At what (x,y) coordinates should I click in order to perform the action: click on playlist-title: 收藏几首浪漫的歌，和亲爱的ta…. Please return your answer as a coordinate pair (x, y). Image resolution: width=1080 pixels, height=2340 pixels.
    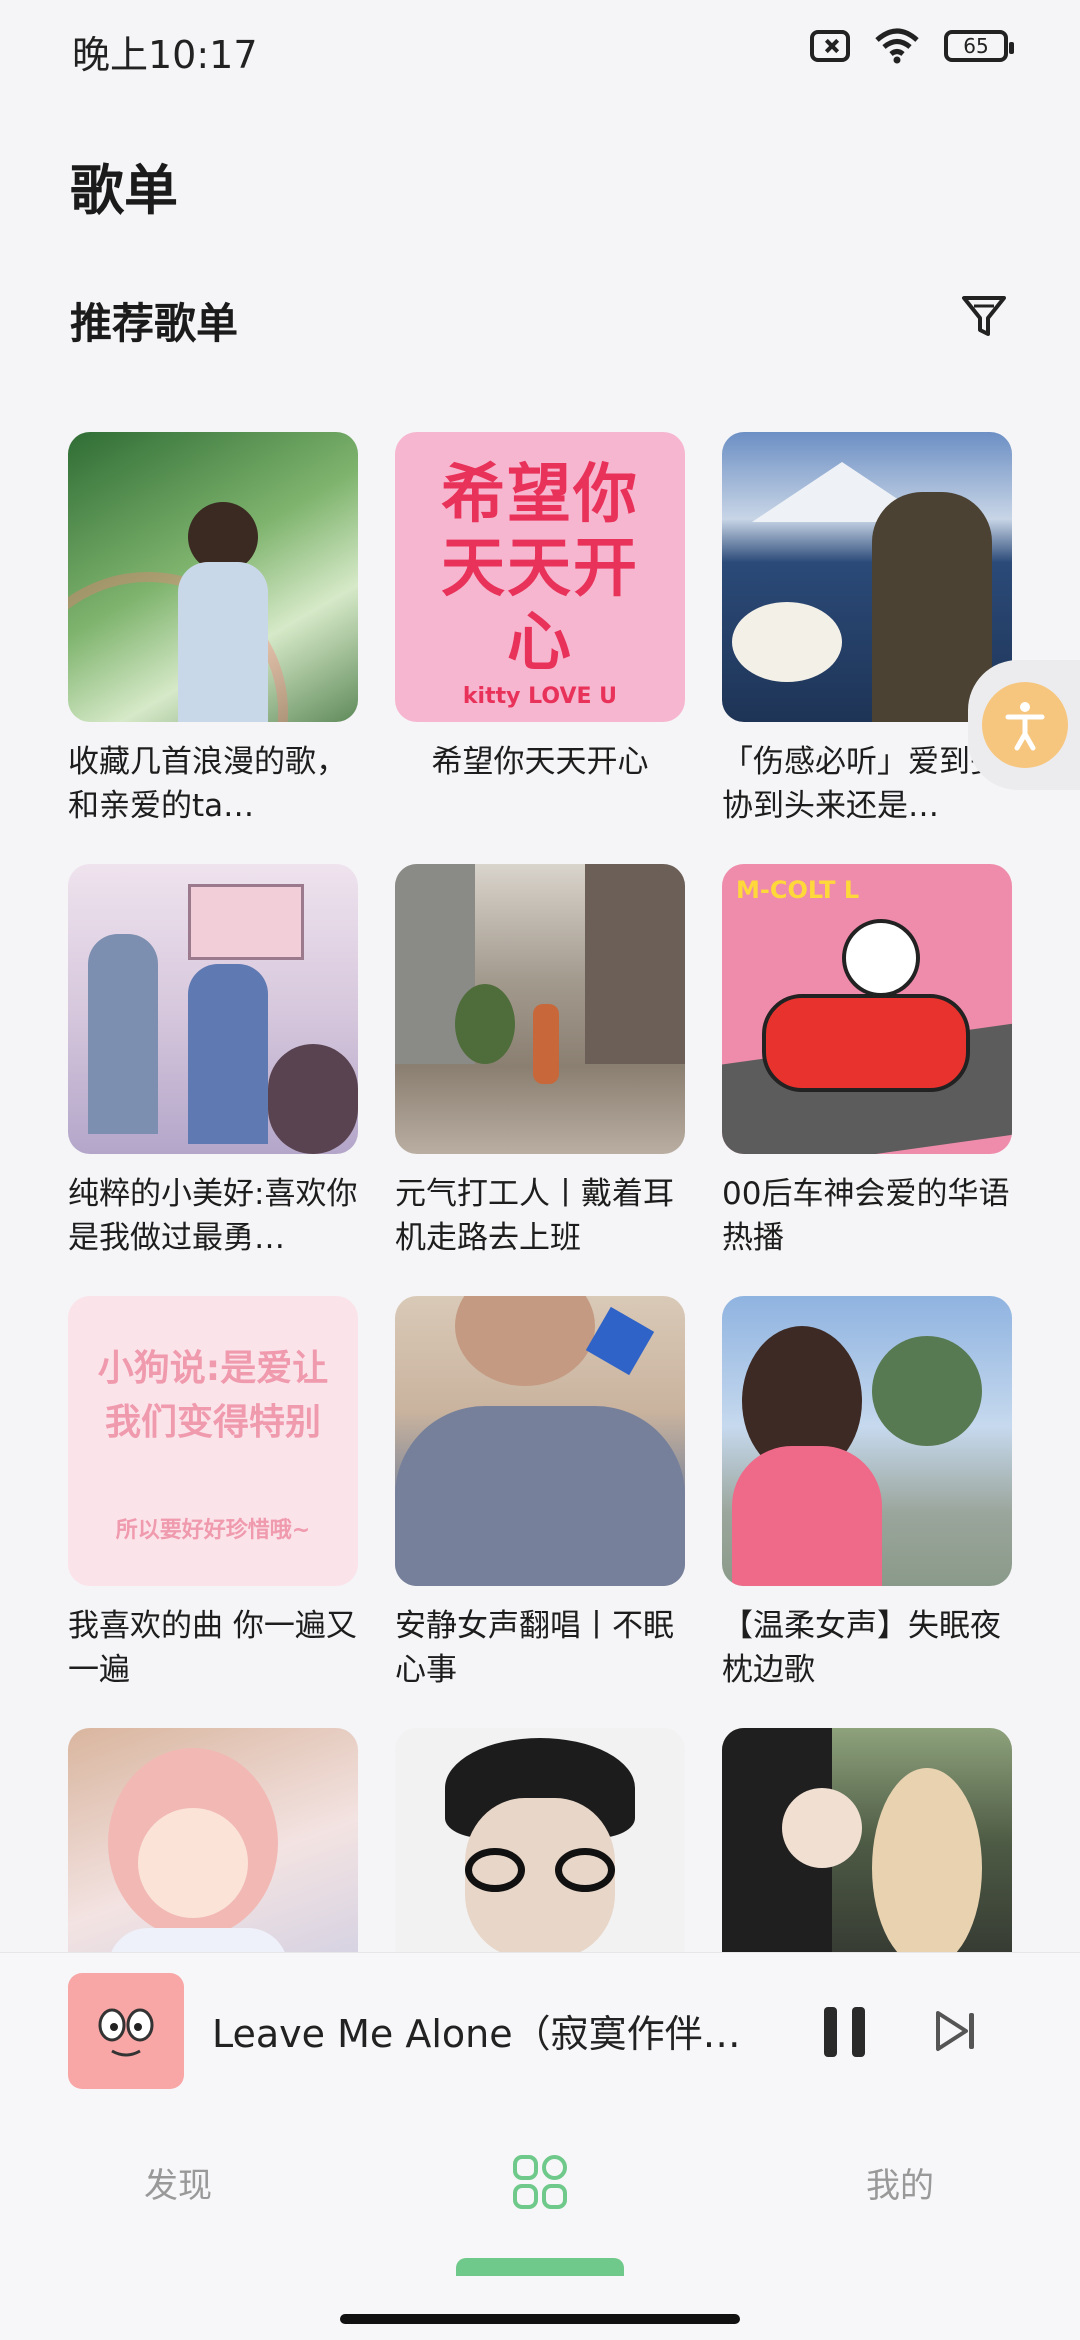
    Looking at the image, I should click on (207, 784).